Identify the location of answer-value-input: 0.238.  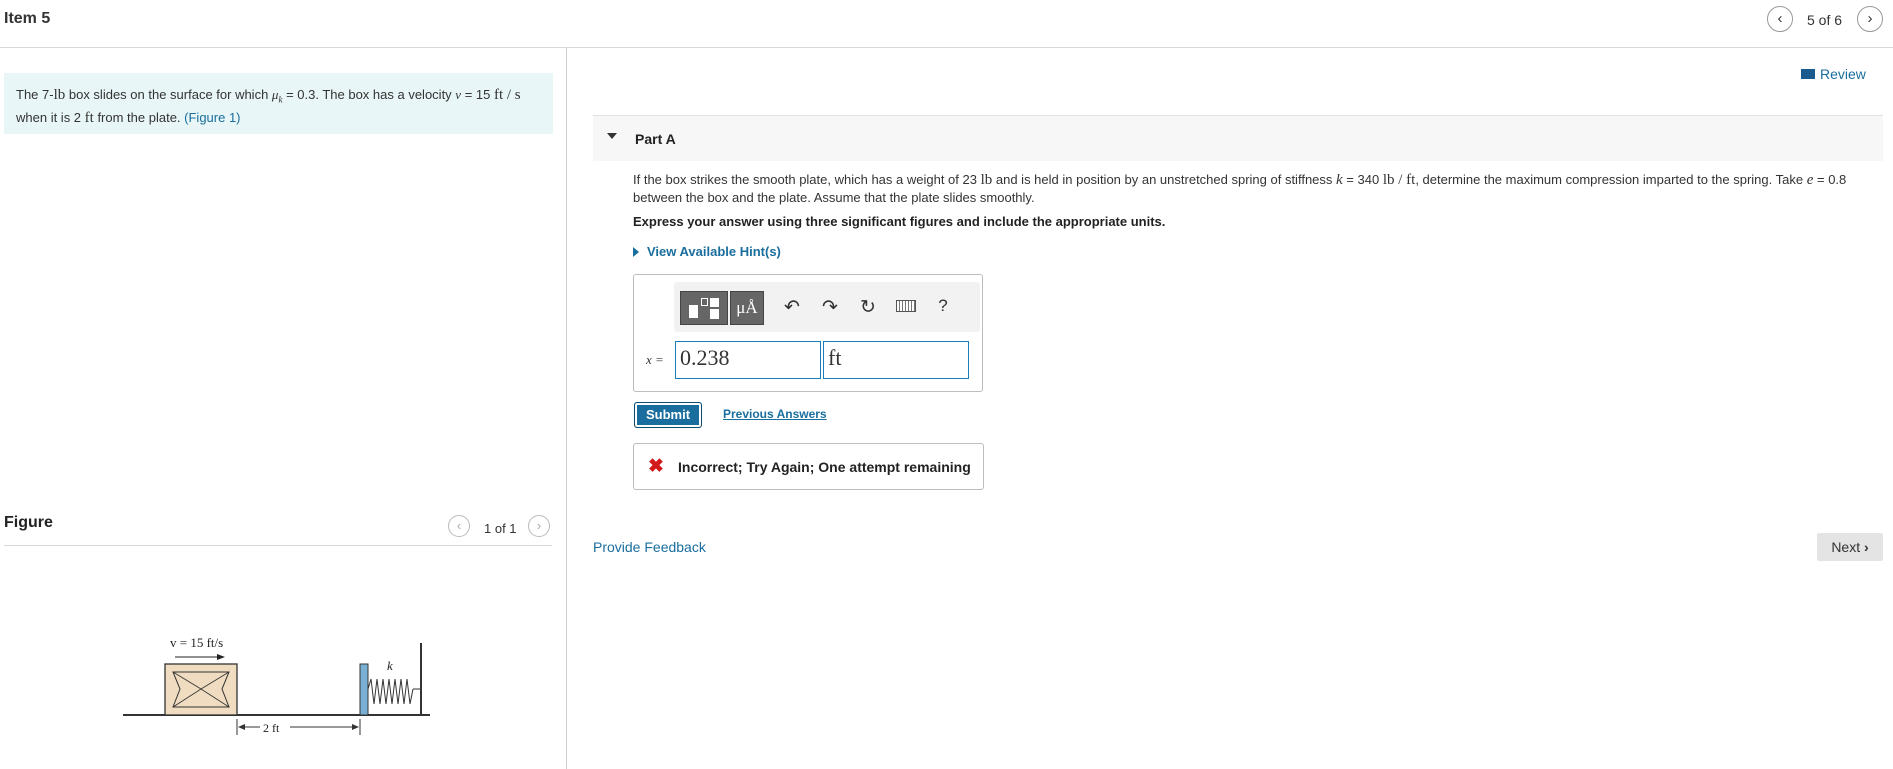
(748, 360).